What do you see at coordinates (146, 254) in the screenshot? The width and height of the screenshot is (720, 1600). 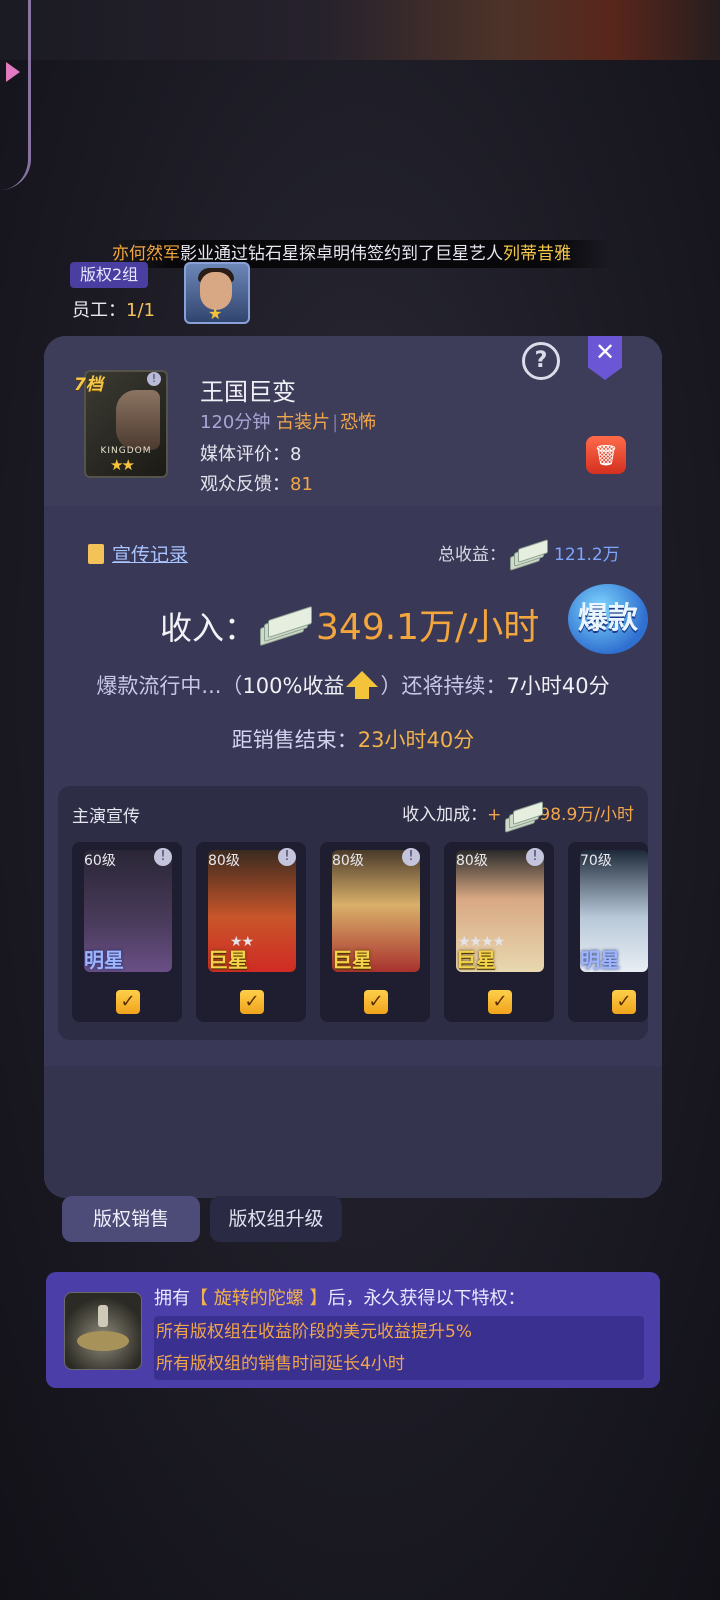 I see `ticker-studio: 亦何然军` at bounding box center [146, 254].